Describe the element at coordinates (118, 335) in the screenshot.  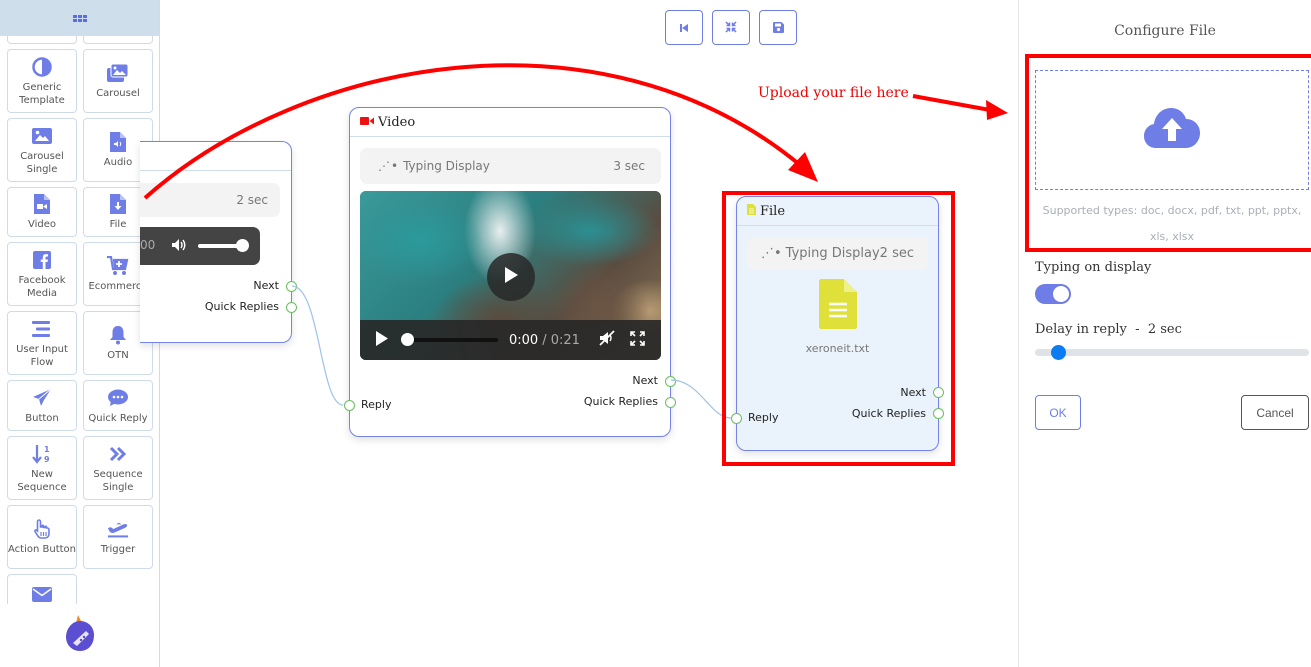
I see `bell-icon` at that location.